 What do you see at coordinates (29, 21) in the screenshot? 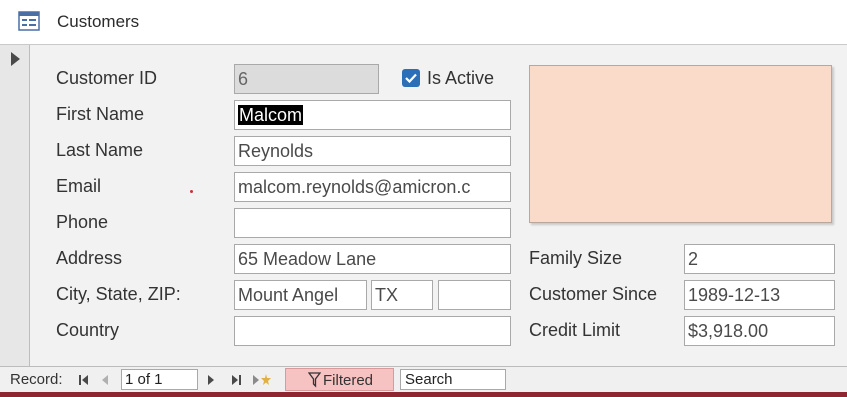
I see `form-view-icon` at bounding box center [29, 21].